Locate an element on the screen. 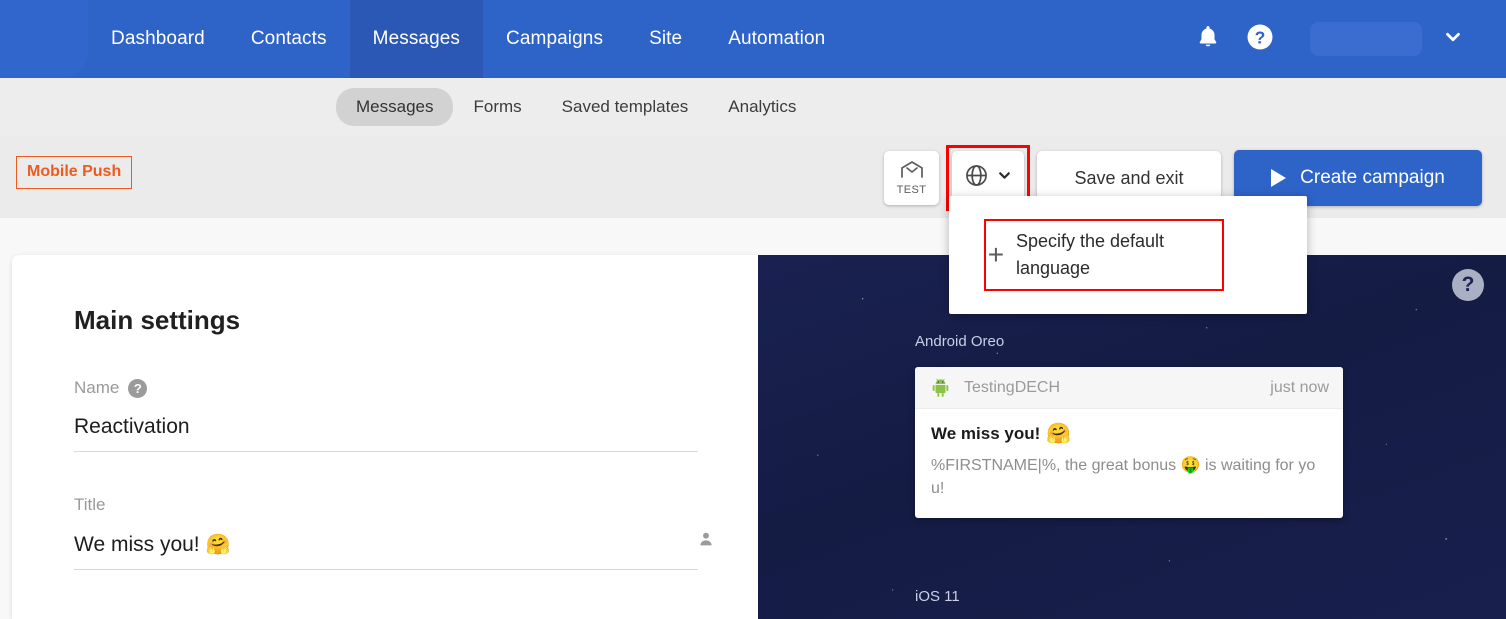  android-robot-icon is located at coordinates (940, 387).